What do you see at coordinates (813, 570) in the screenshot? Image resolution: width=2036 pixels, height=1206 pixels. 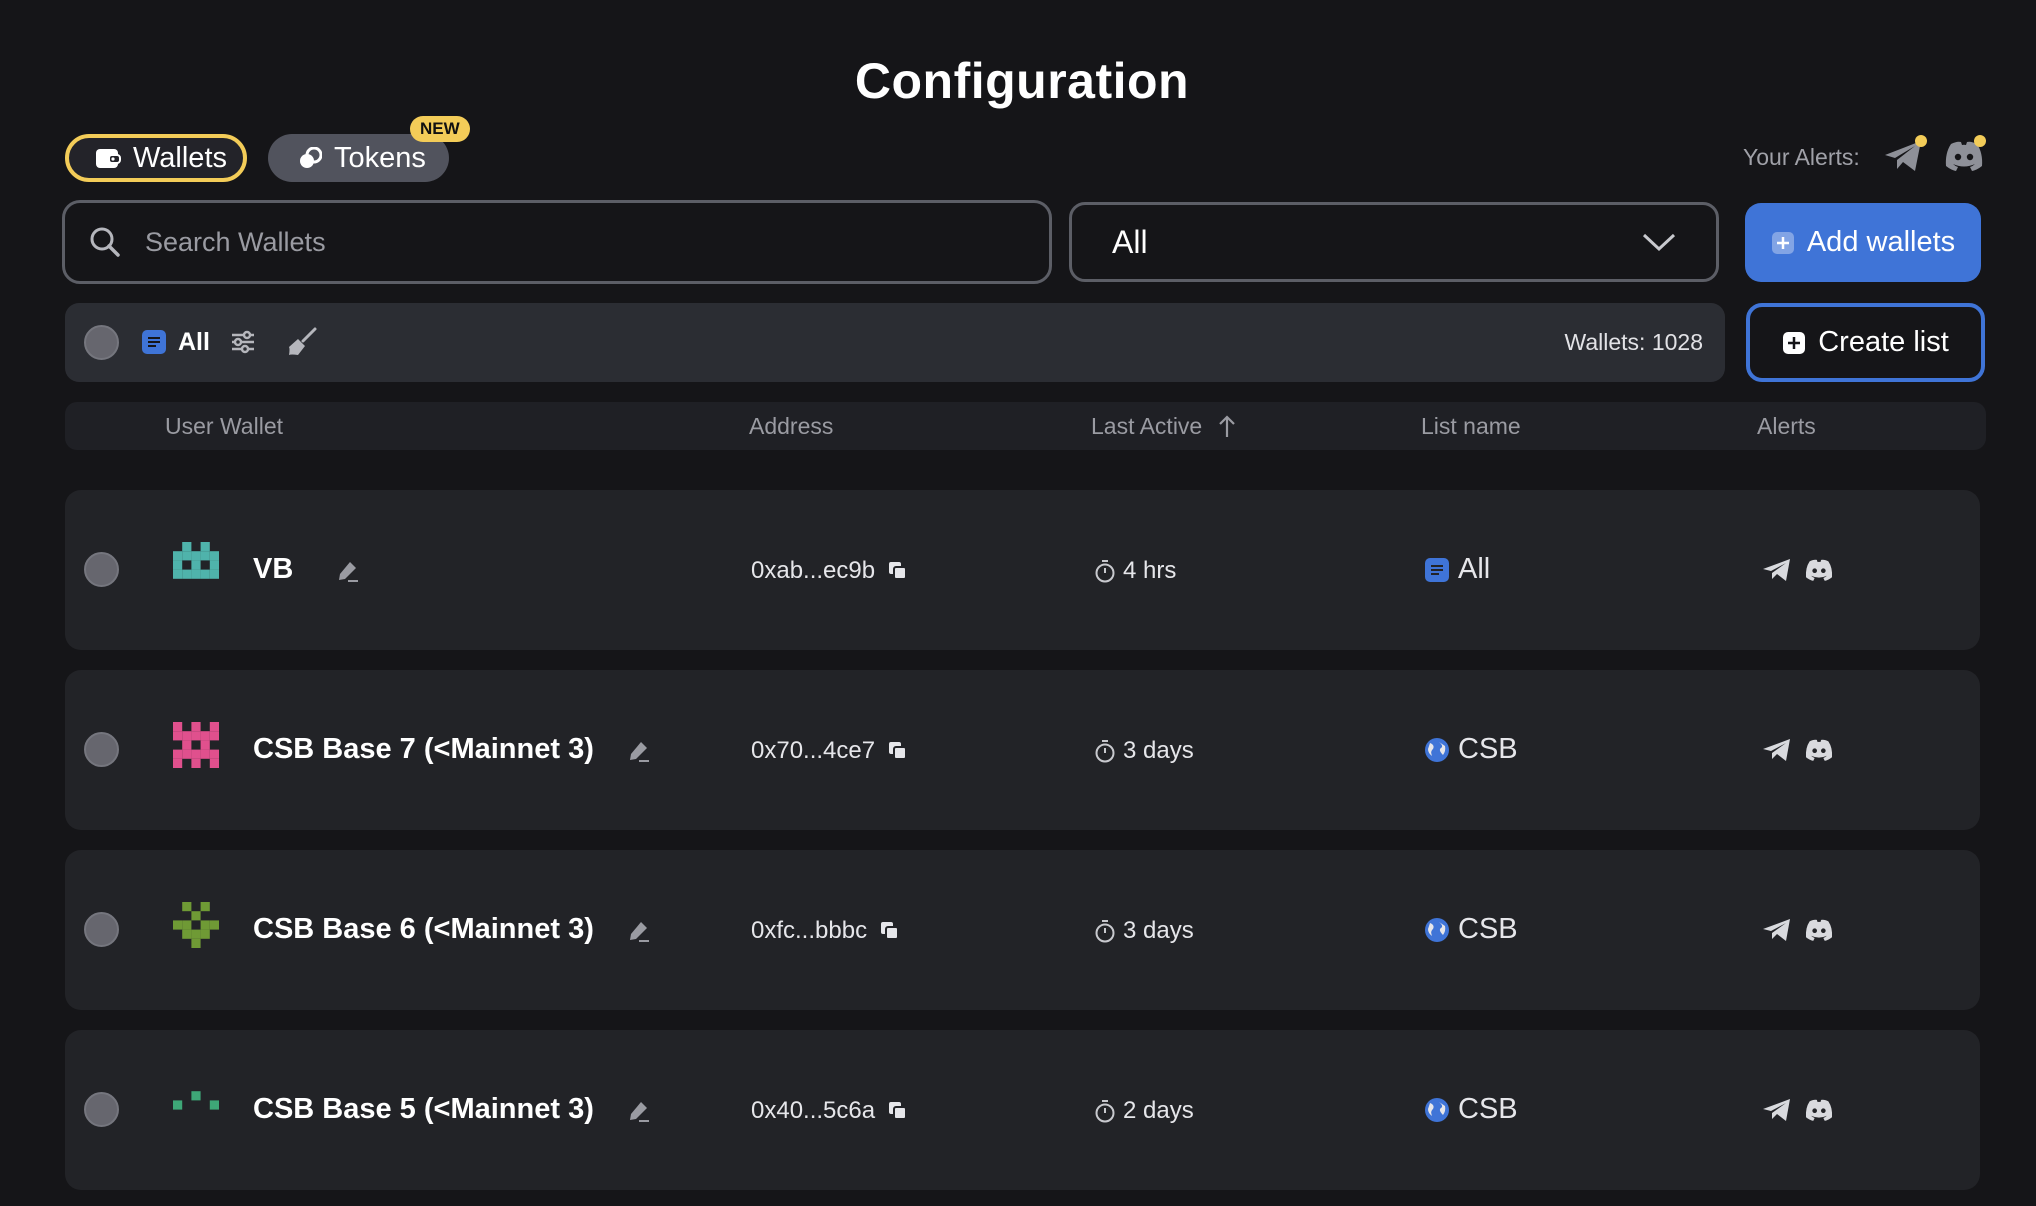 I see `wallet-address: 0xab...ec9b` at bounding box center [813, 570].